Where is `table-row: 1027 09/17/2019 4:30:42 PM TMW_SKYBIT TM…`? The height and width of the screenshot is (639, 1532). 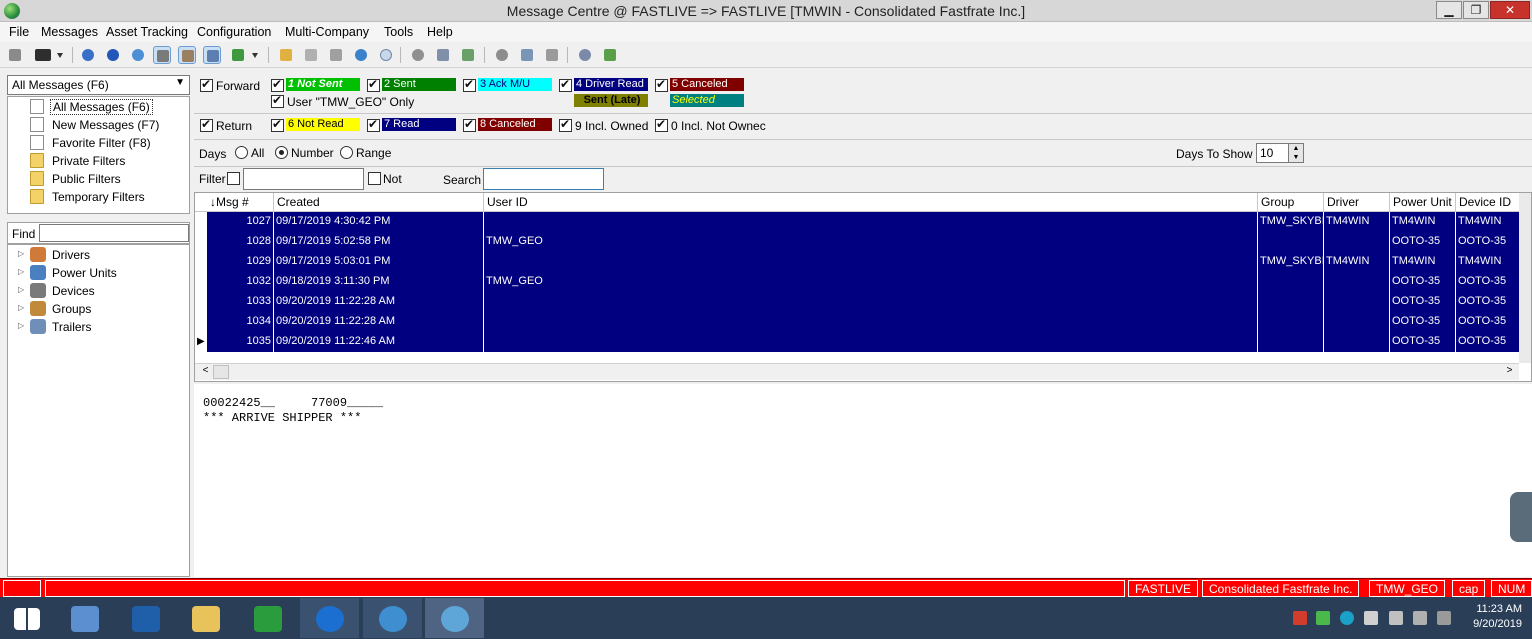 table-row: 1027 09/17/2019 4:30:42 PM TMW_SKYBIT TM… is located at coordinates (863, 222).